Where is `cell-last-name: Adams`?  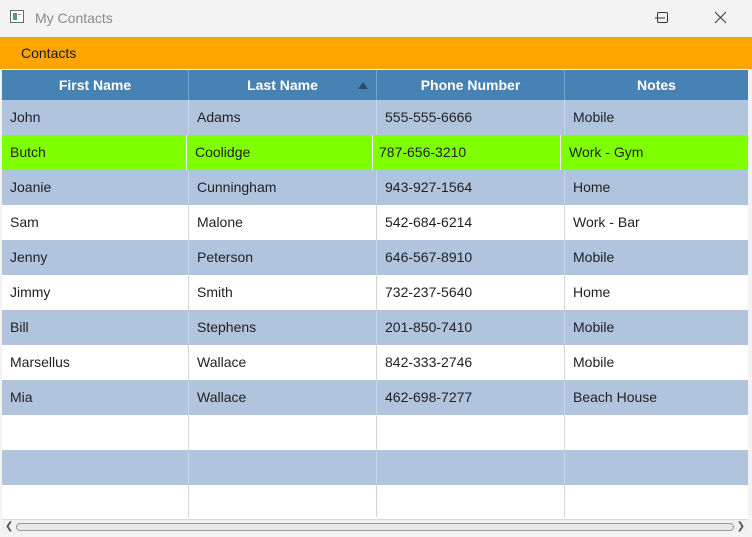 cell-last-name: Adams is located at coordinates (283, 117).